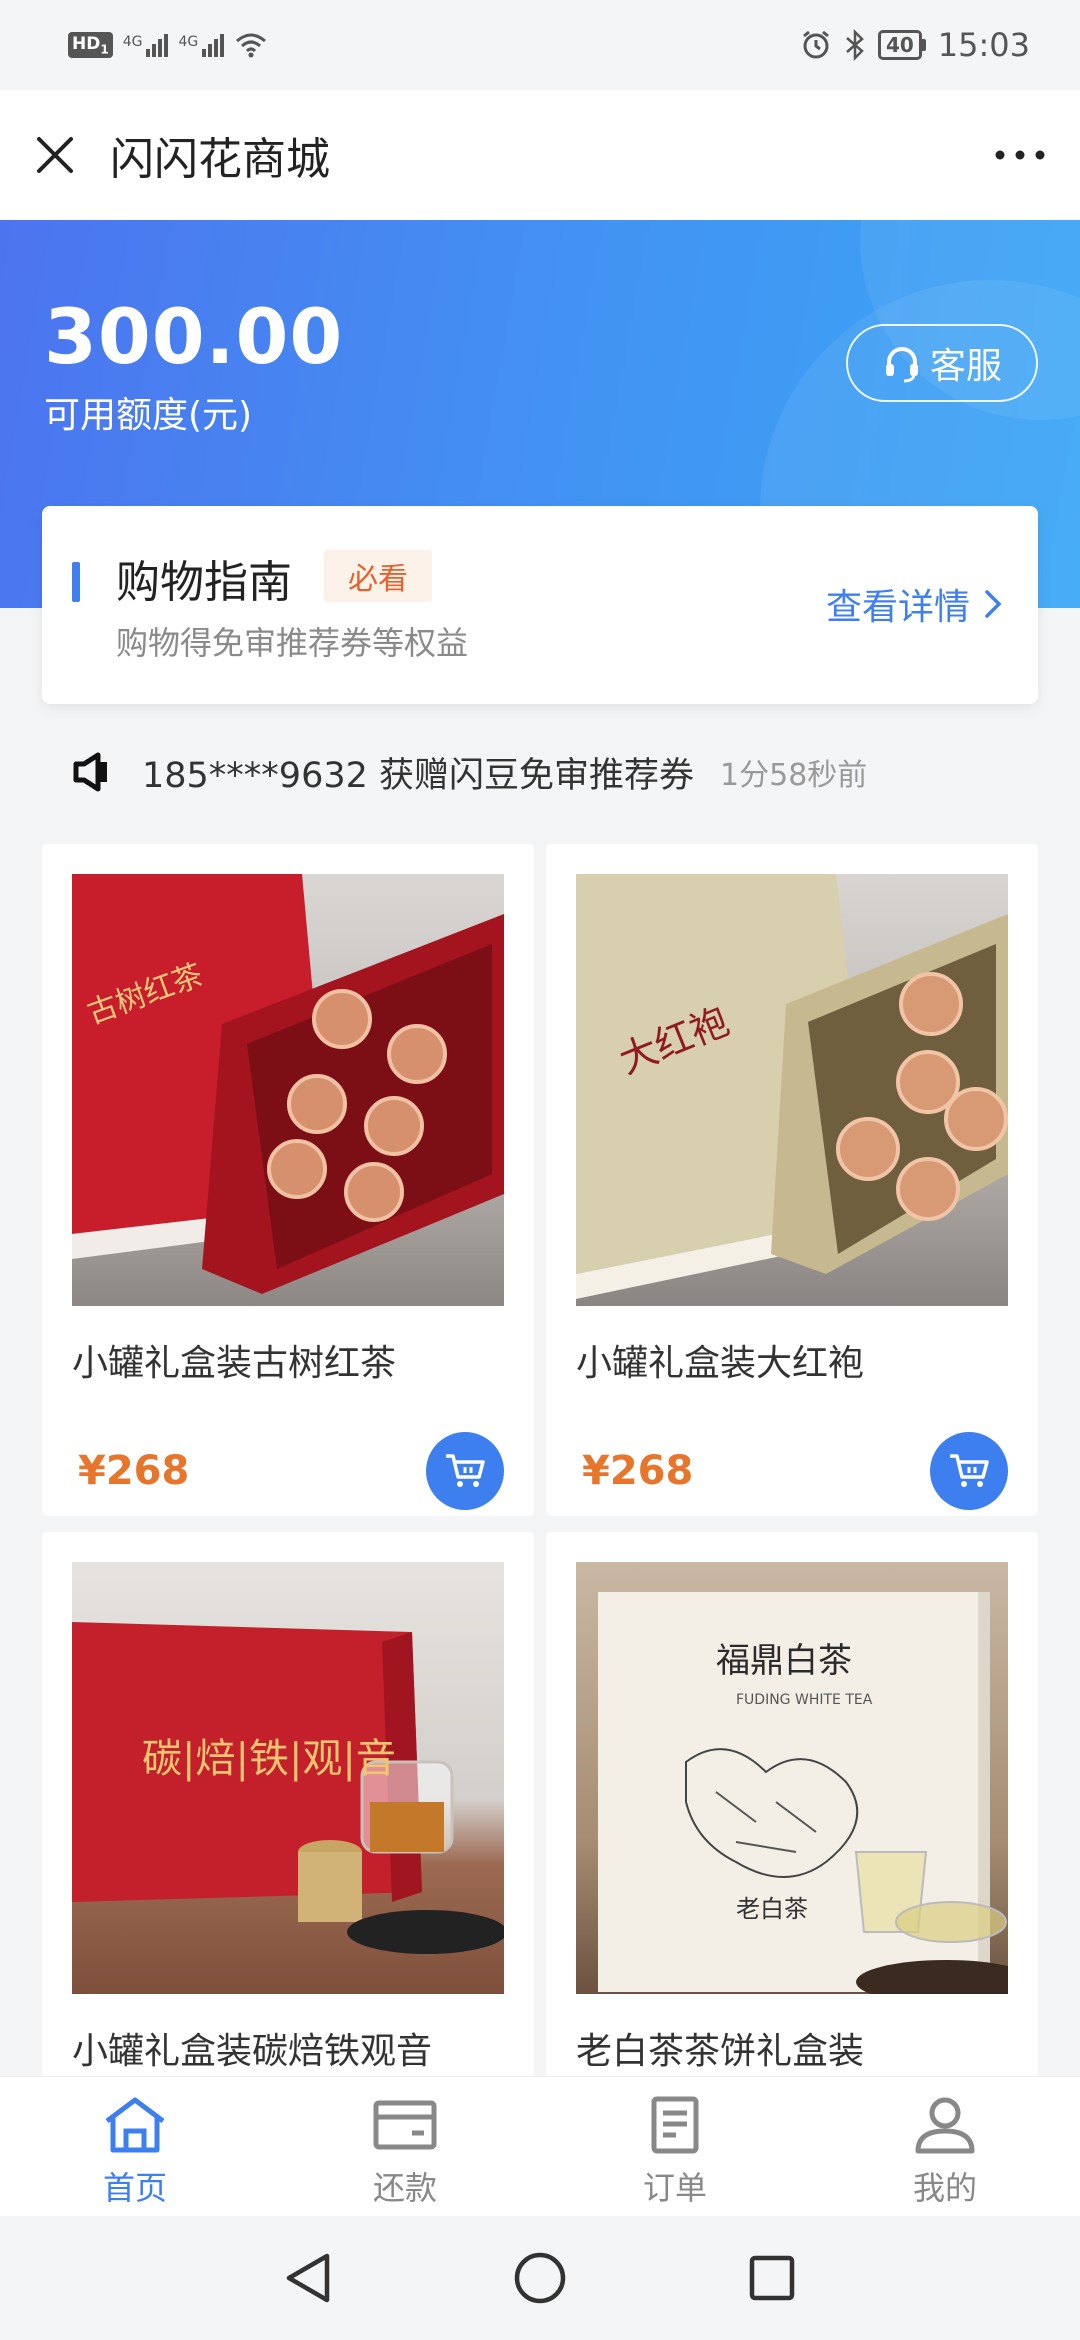 This screenshot has height=2340, width=1080. Describe the element at coordinates (308, 2278) in the screenshot. I see `back-icon` at that location.